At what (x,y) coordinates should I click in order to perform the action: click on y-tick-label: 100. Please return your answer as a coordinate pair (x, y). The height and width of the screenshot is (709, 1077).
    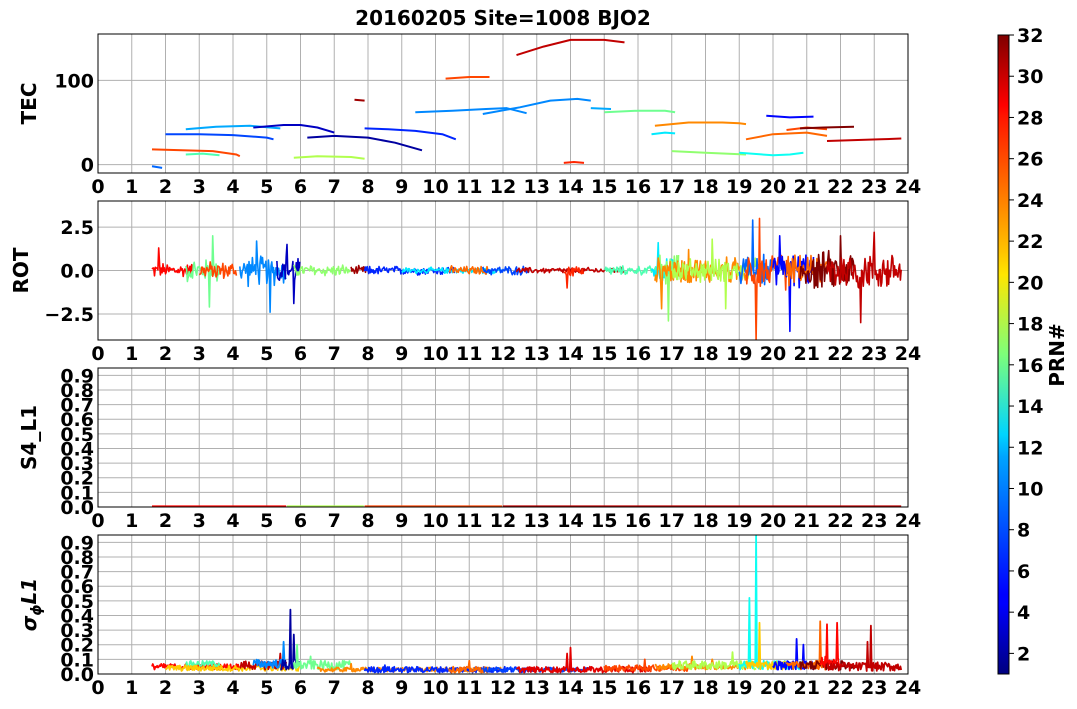
    Looking at the image, I should click on (74, 81).